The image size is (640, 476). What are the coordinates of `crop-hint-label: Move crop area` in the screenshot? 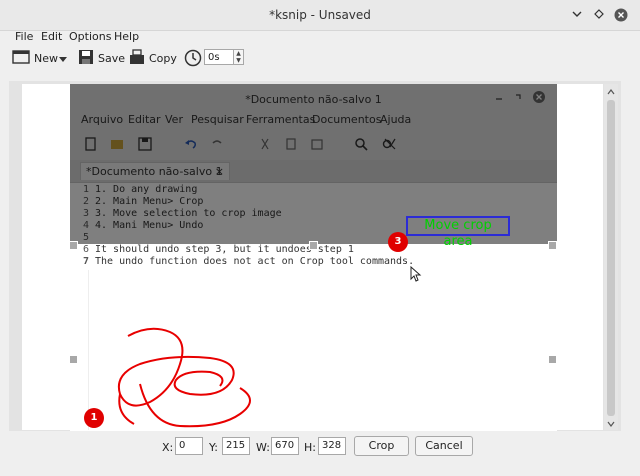 It's located at (458, 232).